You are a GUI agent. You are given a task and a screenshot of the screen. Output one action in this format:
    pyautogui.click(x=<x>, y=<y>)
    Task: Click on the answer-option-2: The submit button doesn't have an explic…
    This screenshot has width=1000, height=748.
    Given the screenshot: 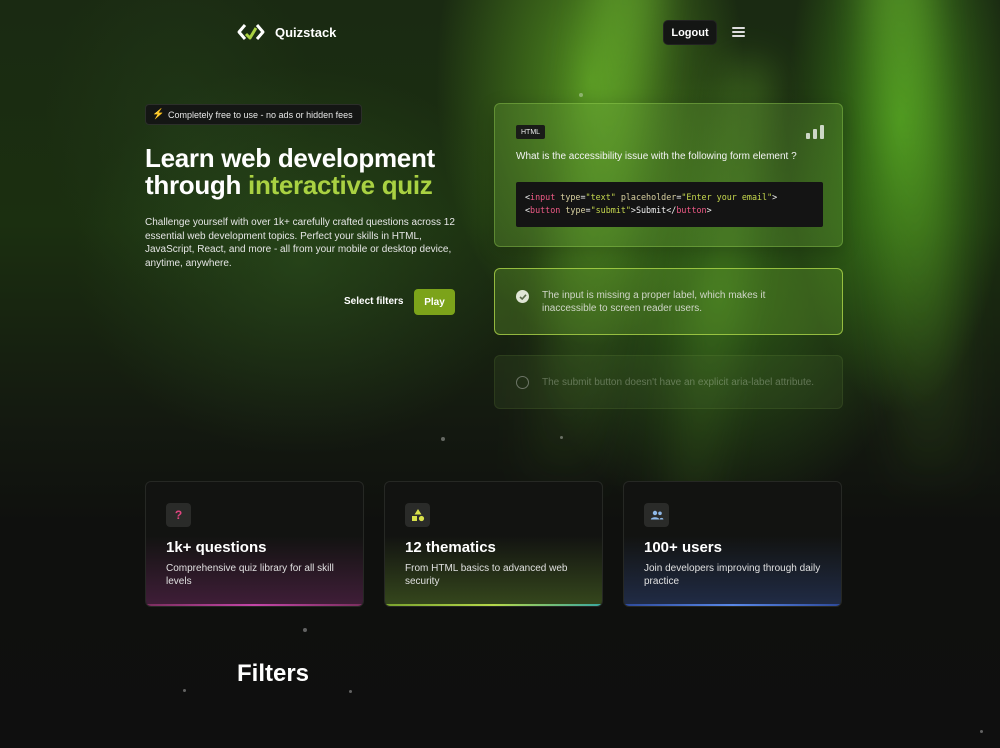 What is the action you would take?
    pyautogui.click(x=668, y=382)
    